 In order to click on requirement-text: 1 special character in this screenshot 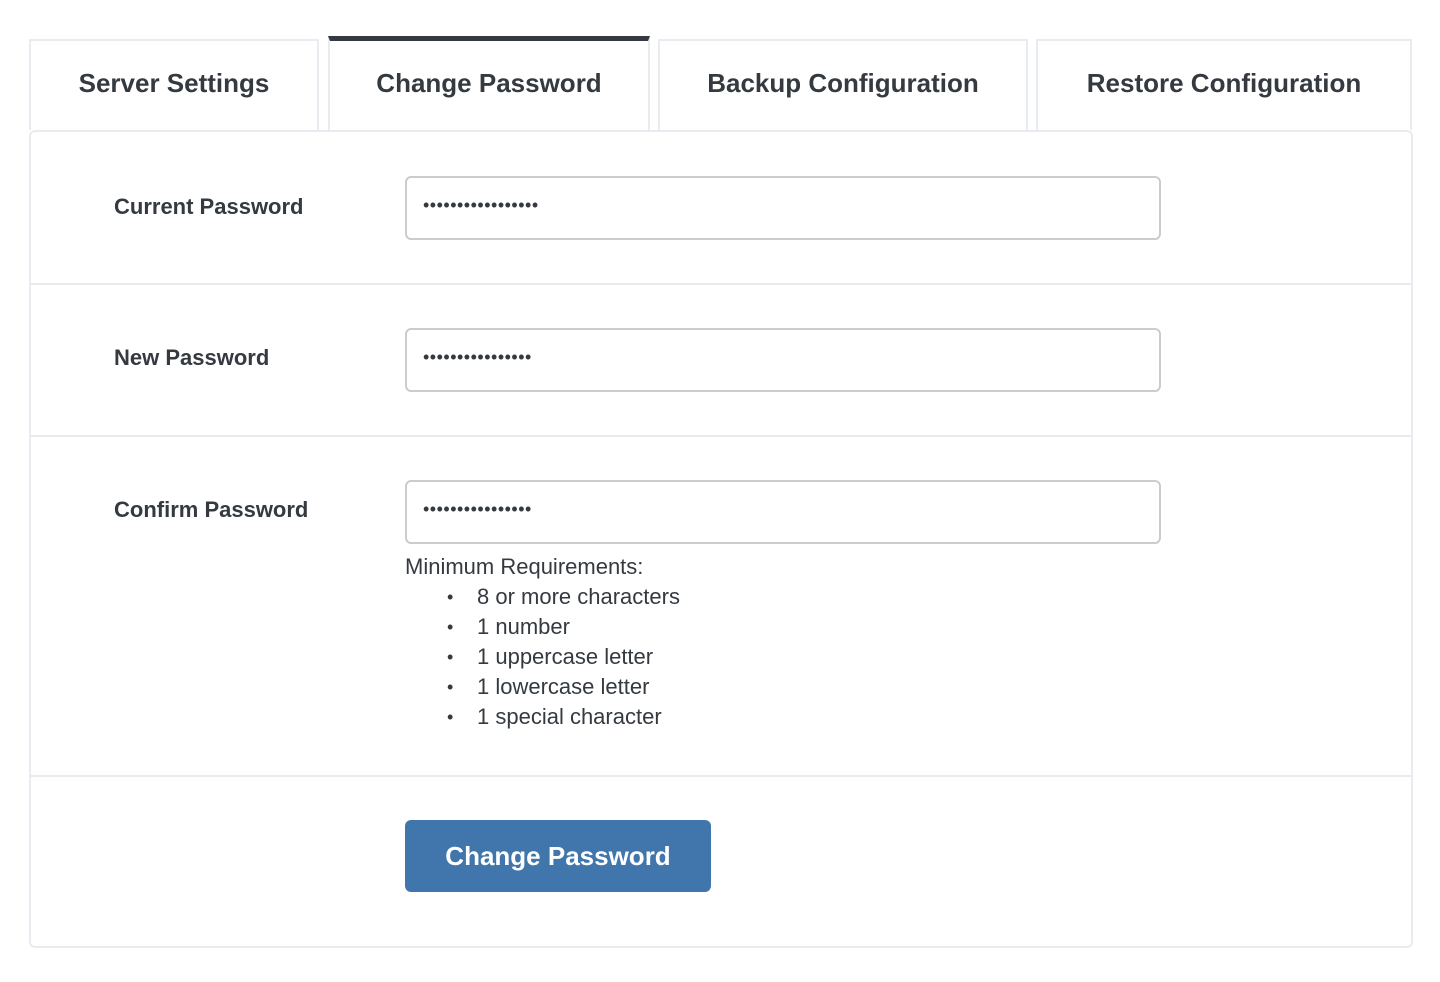, I will do `click(569, 716)`.